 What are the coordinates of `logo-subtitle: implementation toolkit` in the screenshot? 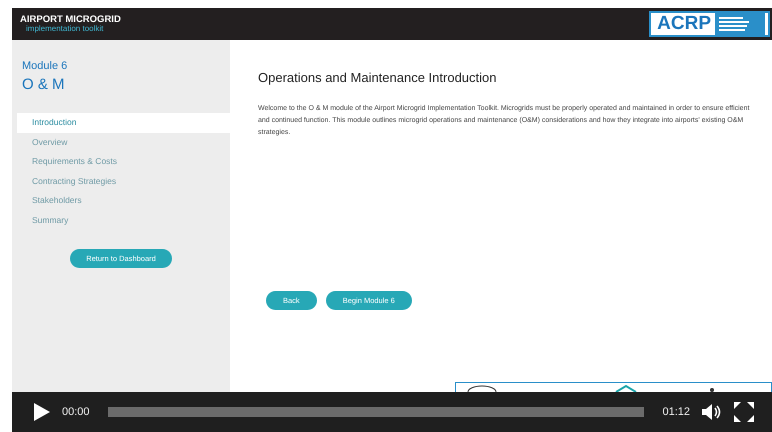 It's located at (64, 28).